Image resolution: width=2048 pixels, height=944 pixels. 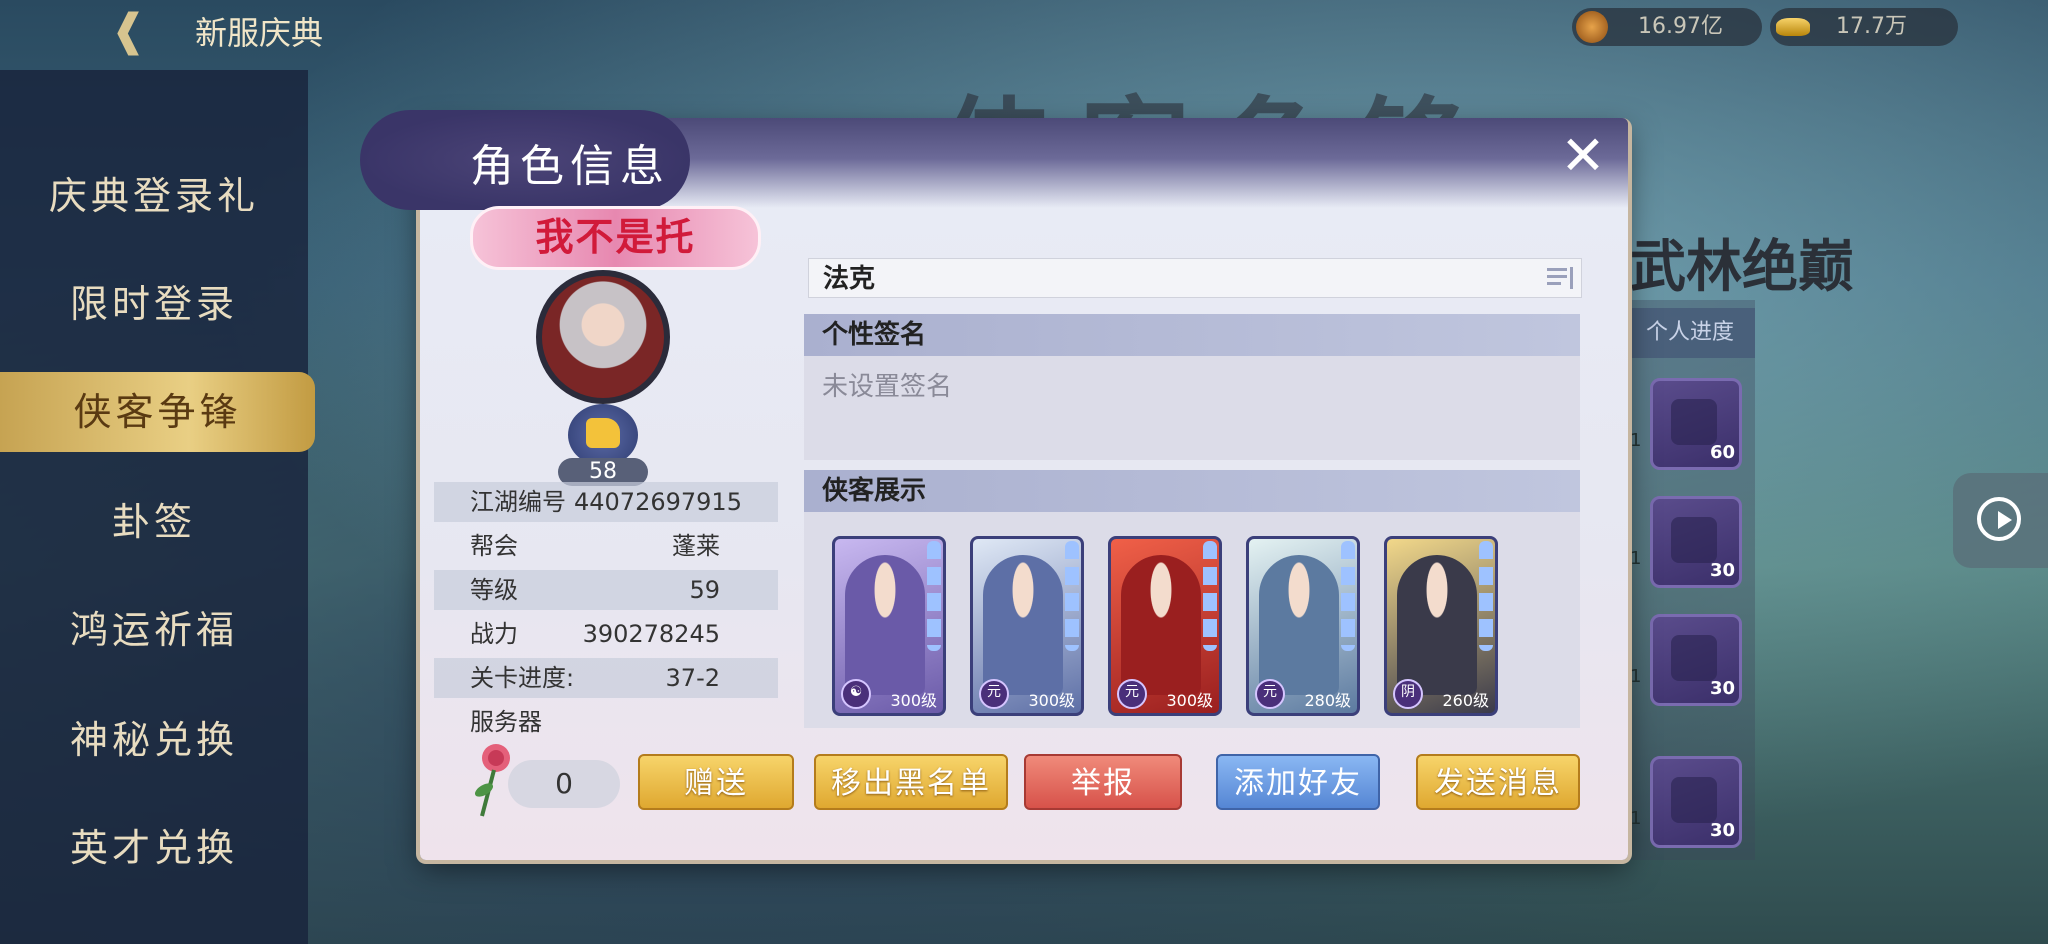 What do you see at coordinates (1742, 267) in the screenshot?
I see `background-subtitle: 武林绝巅` at bounding box center [1742, 267].